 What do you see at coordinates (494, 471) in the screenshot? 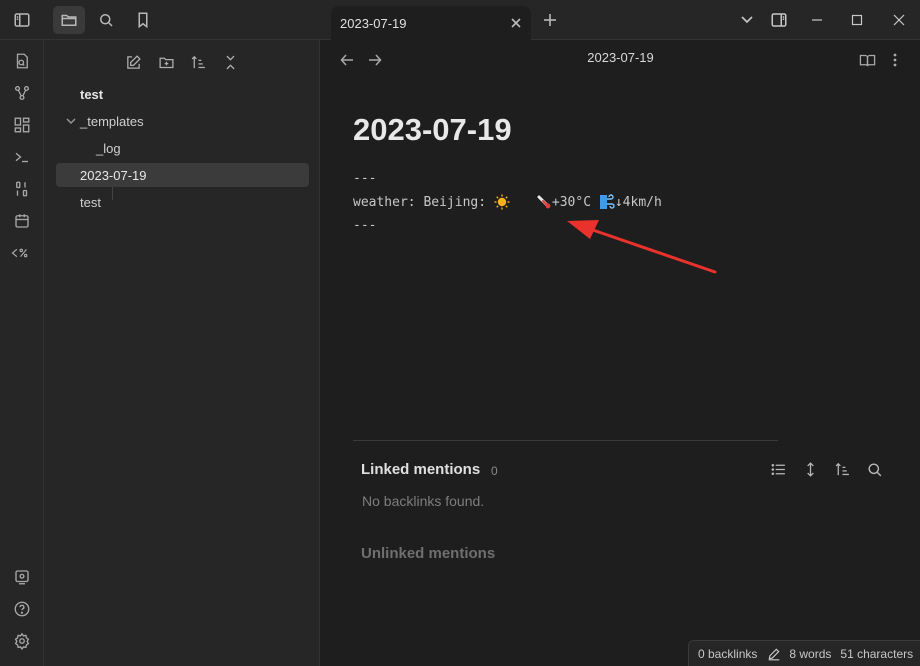
I see `linked-mentions-count: 0` at bounding box center [494, 471].